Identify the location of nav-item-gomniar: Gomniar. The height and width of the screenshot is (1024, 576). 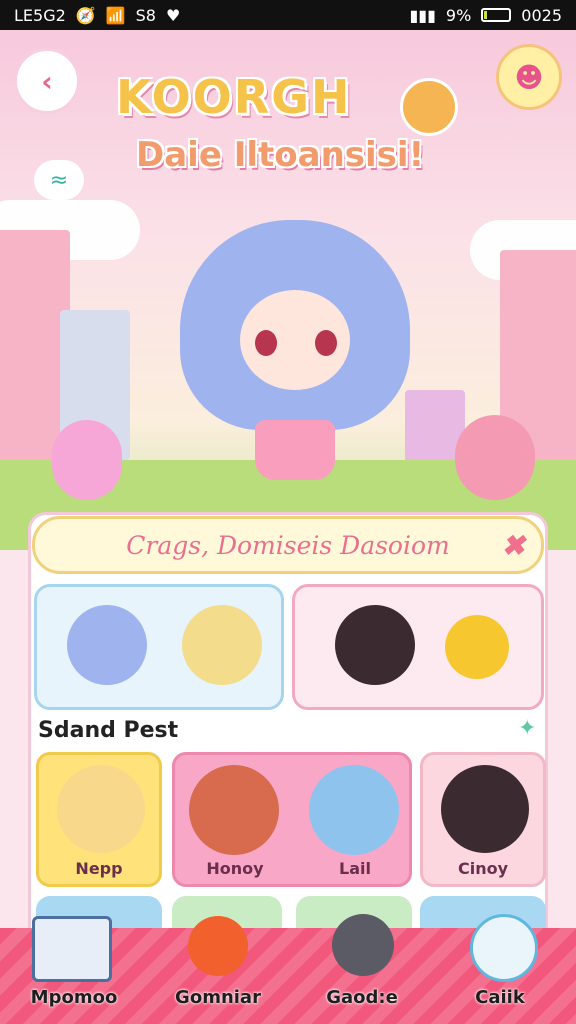
(218, 970).